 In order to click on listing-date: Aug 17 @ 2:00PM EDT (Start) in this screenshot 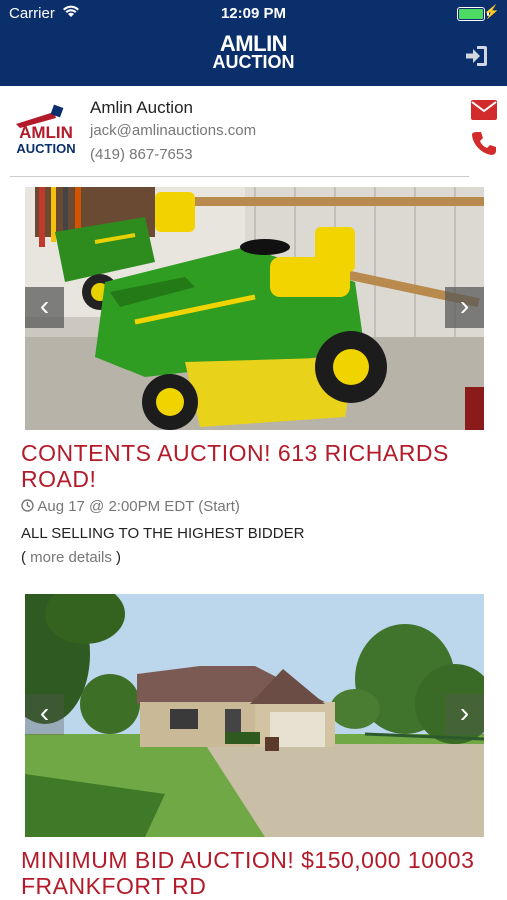, I will do `click(130, 506)`.